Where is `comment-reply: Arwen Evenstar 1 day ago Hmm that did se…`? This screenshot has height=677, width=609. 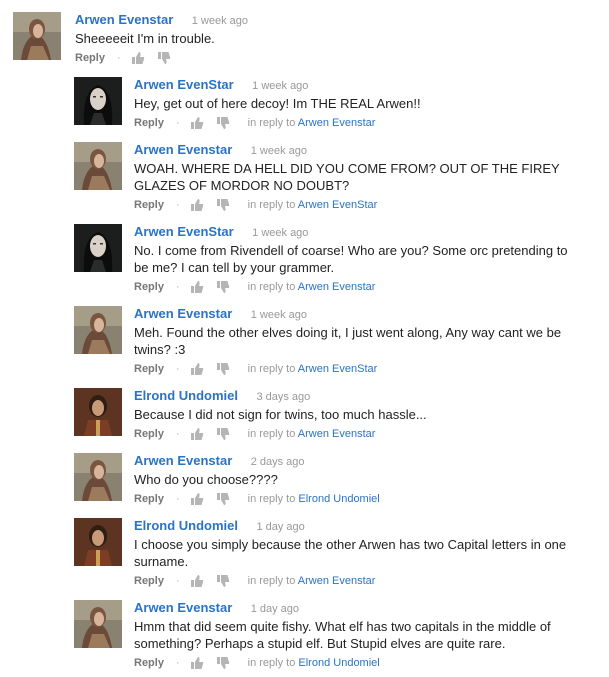 comment-reply: Arwen Evenstar 1 day ago Hmm that did se… is located at coordinates (334, 635).